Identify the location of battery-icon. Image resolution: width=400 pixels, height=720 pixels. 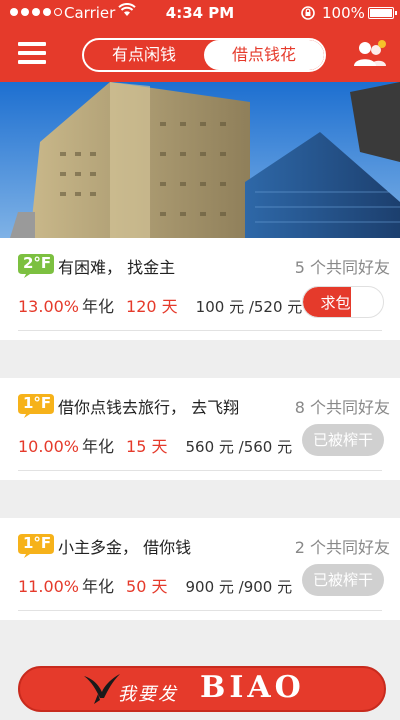
(382, 13).